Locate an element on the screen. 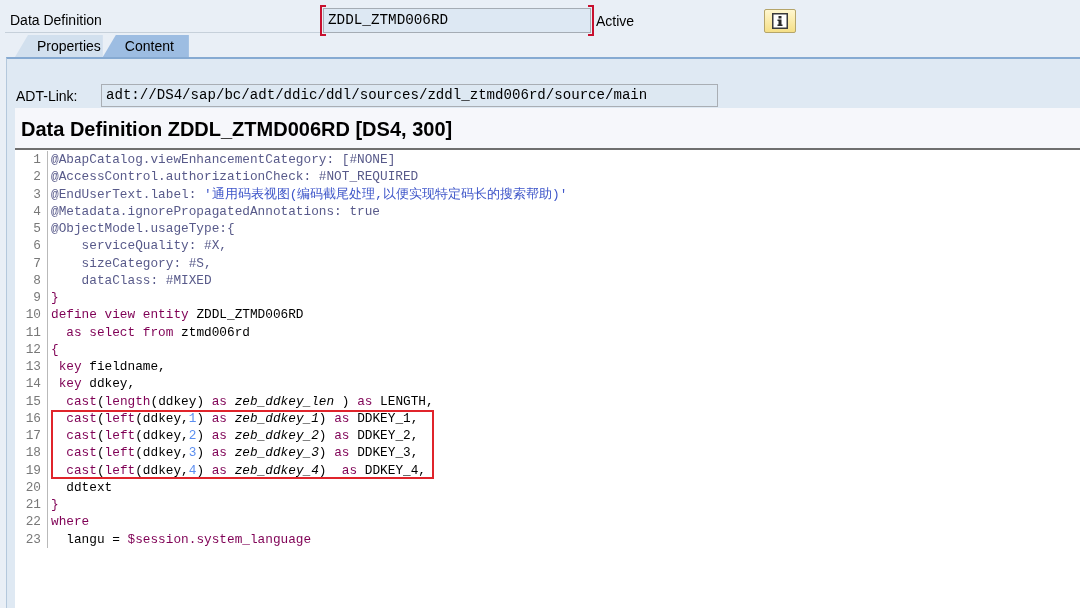 The image size is (1080, 608). info-button is located at coordinates (780, 20).